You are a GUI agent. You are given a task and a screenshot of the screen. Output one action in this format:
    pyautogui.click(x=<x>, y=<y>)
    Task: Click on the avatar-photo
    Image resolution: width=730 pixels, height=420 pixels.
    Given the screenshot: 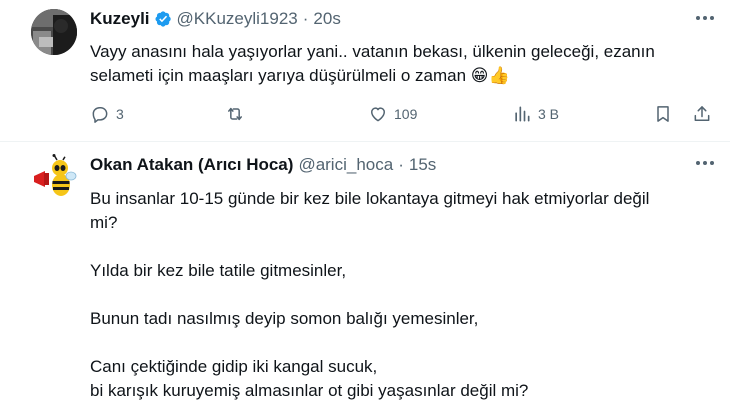 What is the action you would take?
    pyautogui.click(x=54, y=32)
    